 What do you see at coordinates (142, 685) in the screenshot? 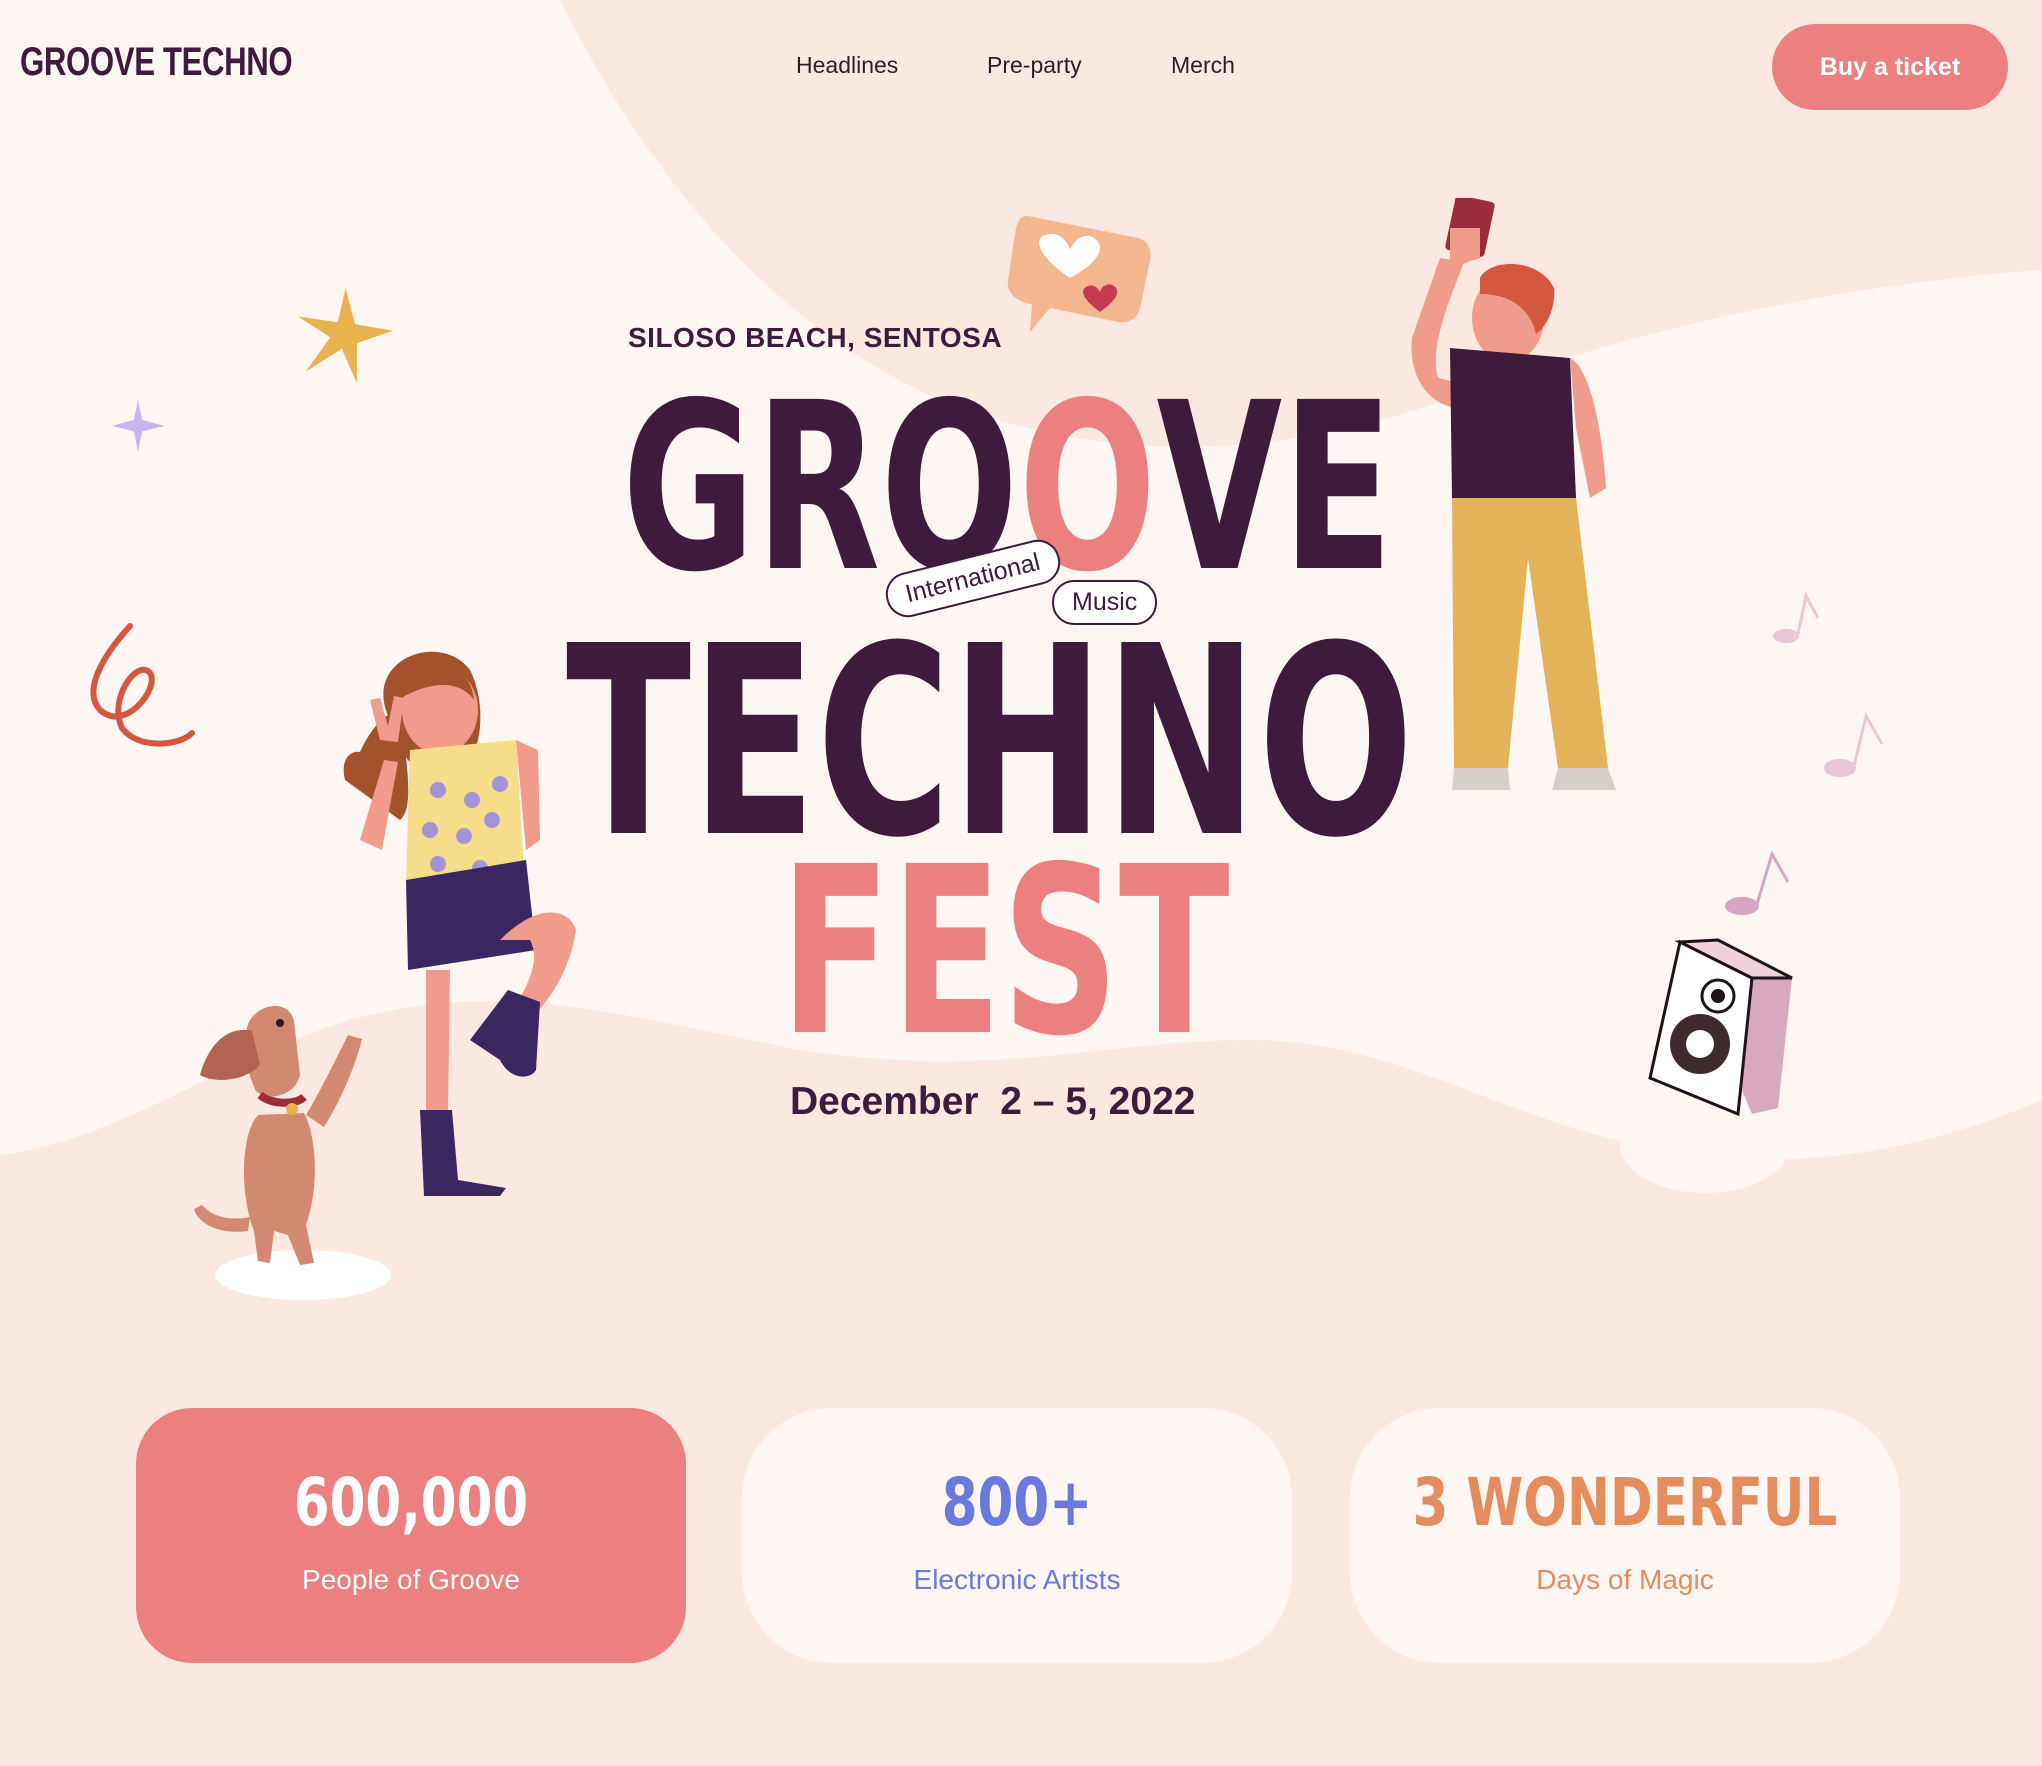
I see `squiggle-icon` at bounding box center [142, 685].